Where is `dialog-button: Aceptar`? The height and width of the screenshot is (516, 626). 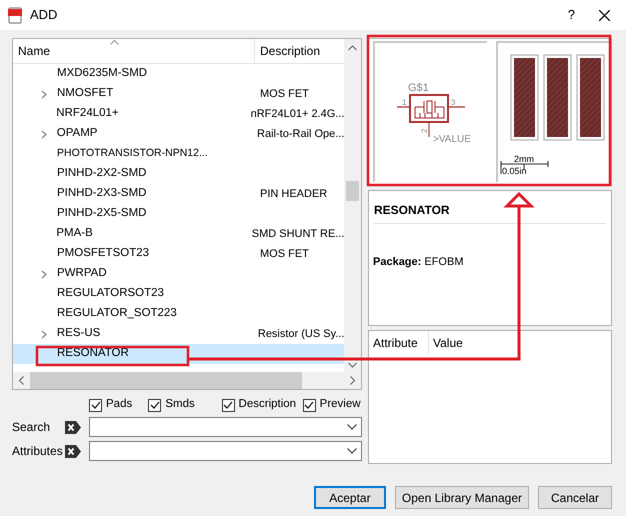
dialog-button: Aceptar is located at coordinates (350, 497).